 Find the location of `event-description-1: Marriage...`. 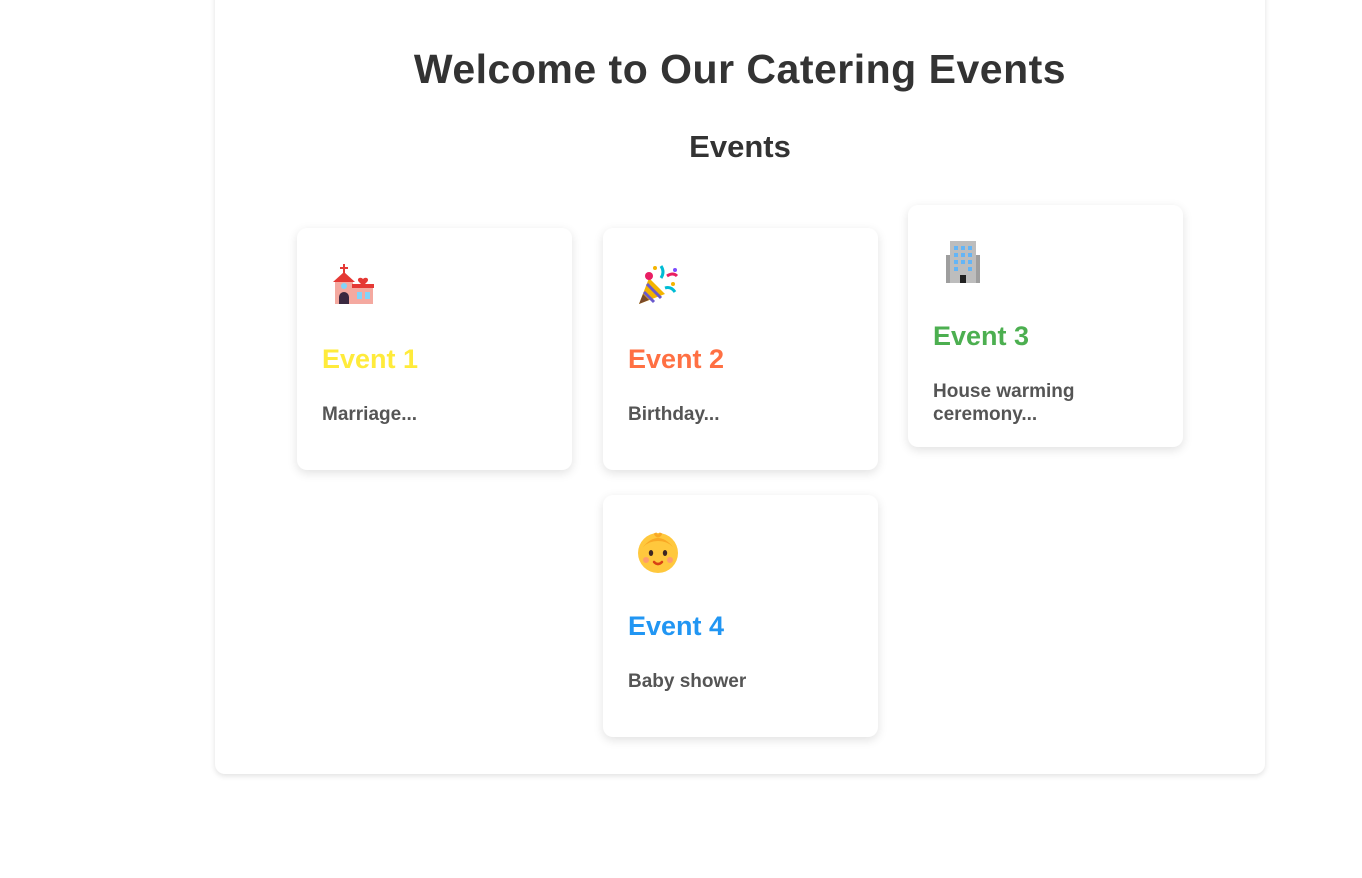

event-description-1: Marriage... is located at coordinates (370, 414).